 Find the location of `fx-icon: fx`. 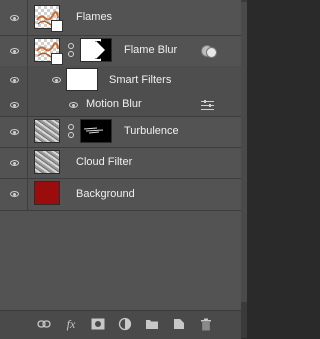

fx-icon: fx is located at coordinates (71, 324).